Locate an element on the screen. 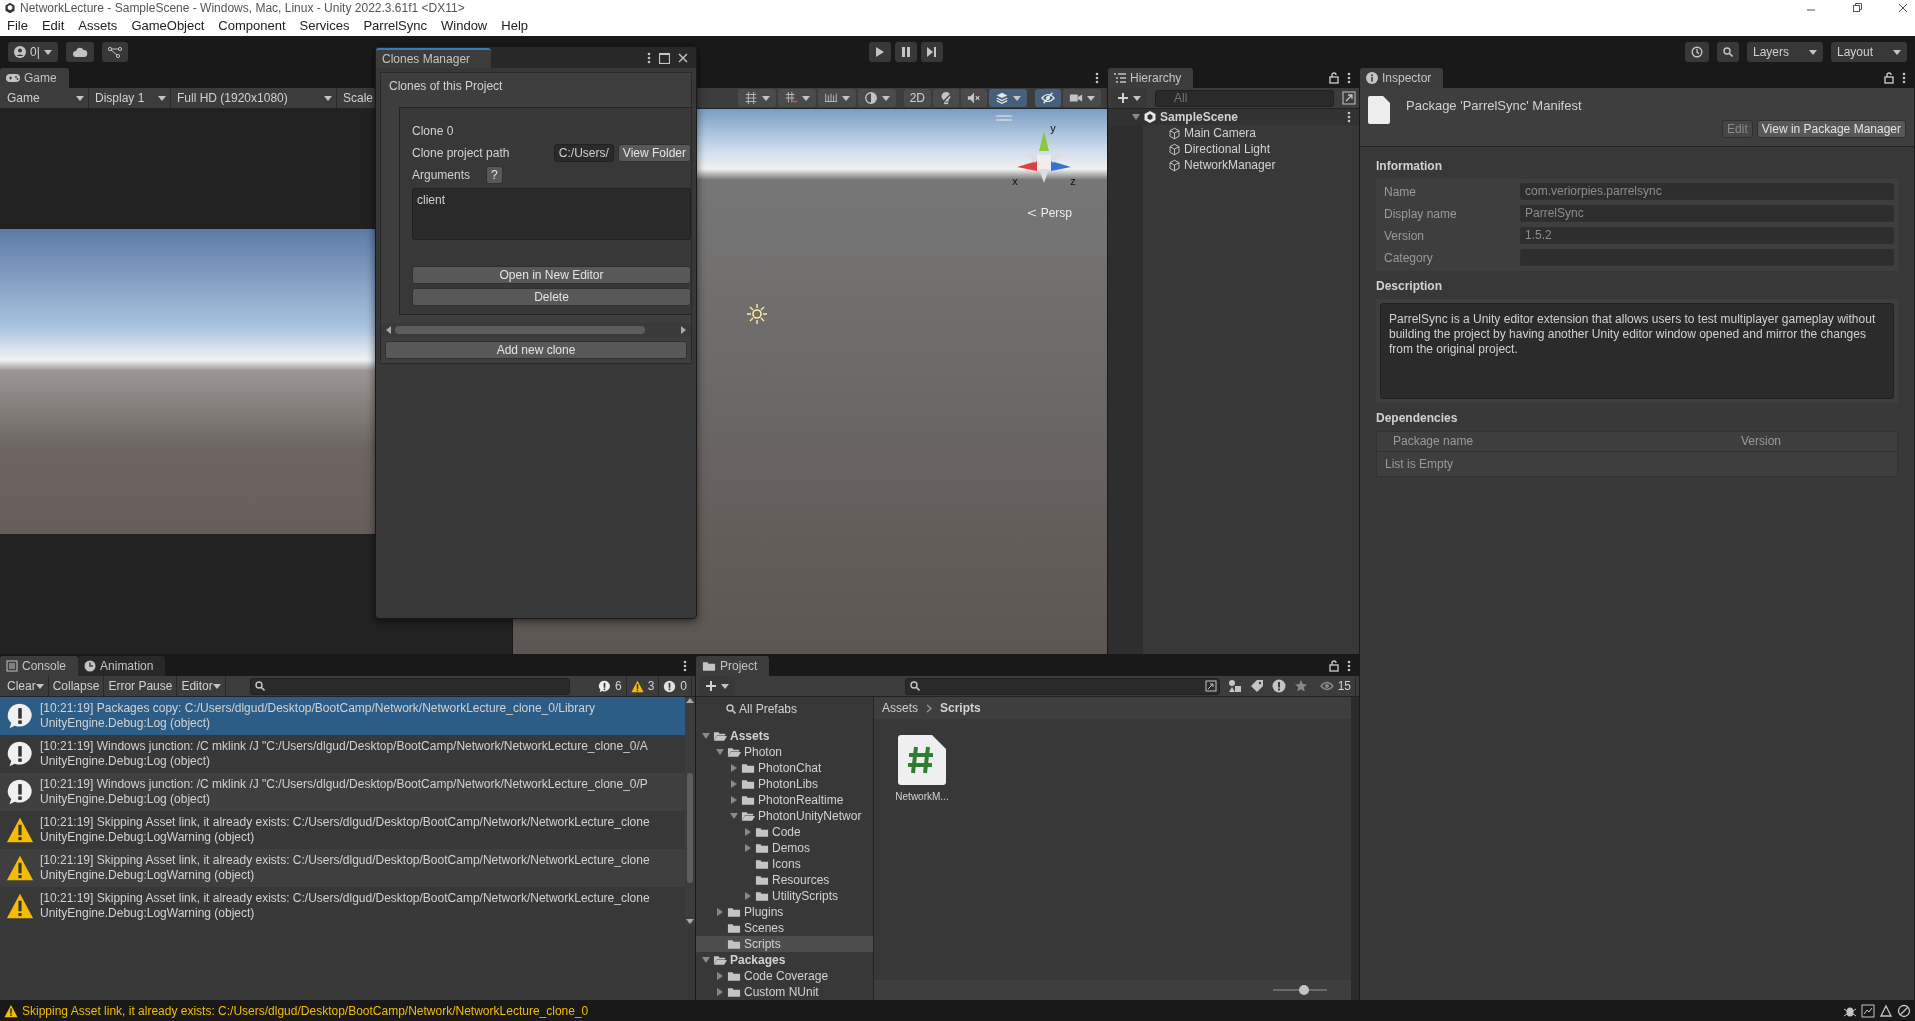 Image resolution: width=1915 pixels, height=1021 pixels. saved-search-item: All Prefabs is located at coordinates (784, 709).